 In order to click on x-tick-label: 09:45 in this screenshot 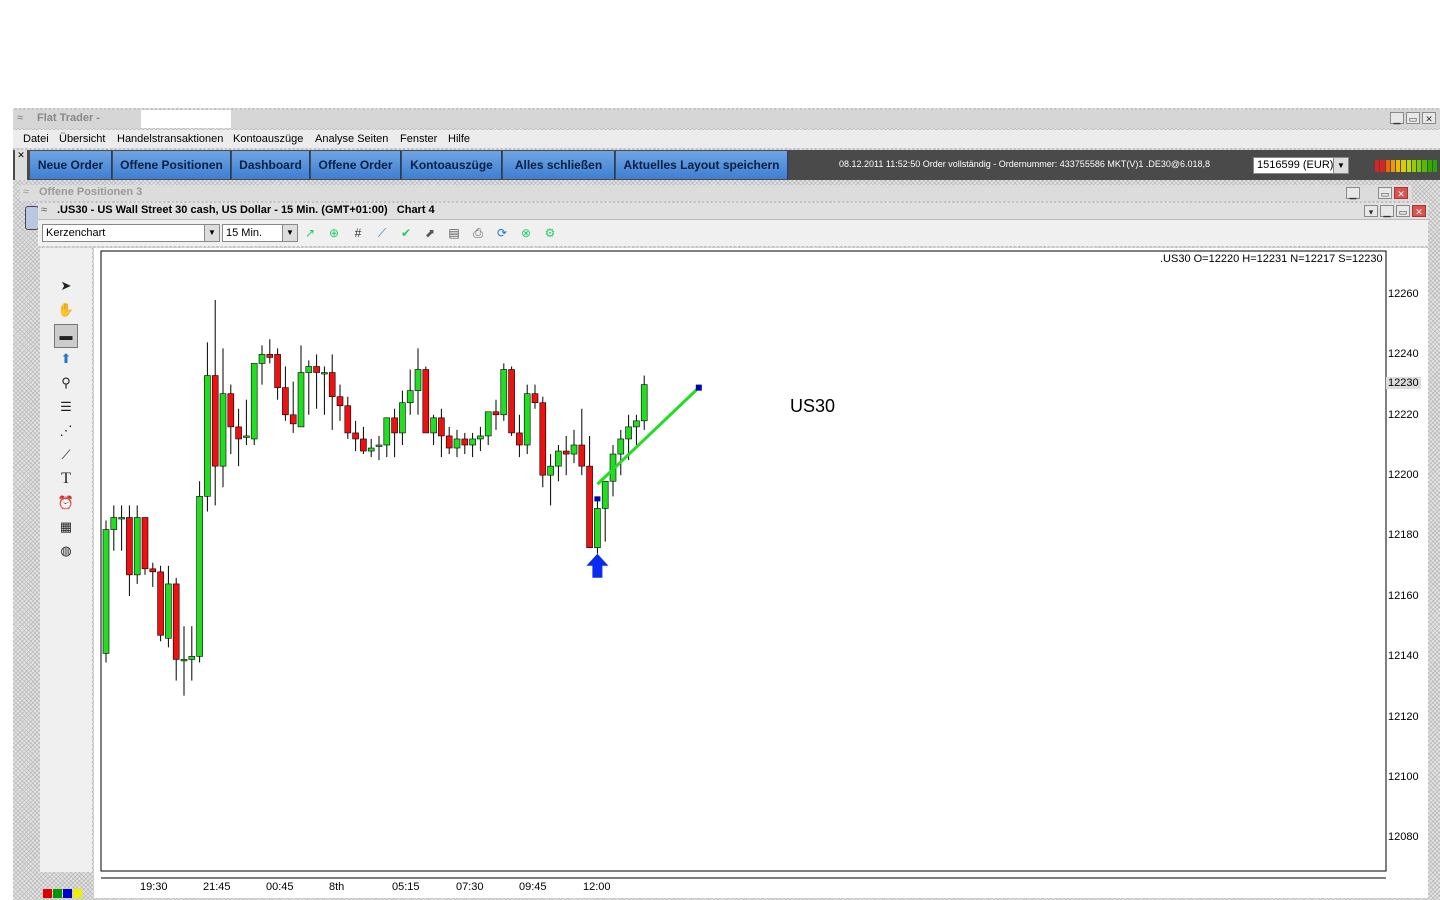, I will do `click(533, 887)`.